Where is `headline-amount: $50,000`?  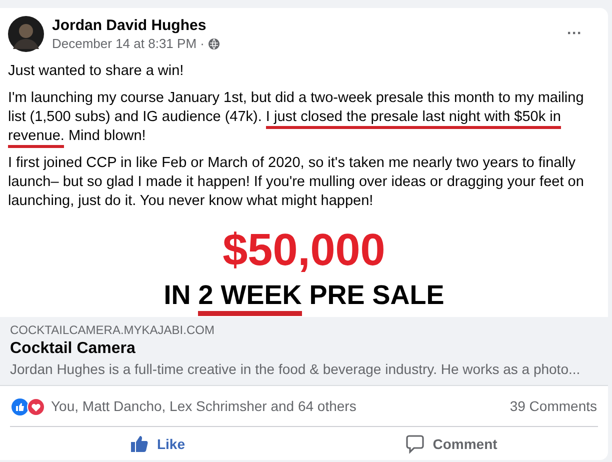 headline-amount: $50,000 is located at coordinates (304, 250).